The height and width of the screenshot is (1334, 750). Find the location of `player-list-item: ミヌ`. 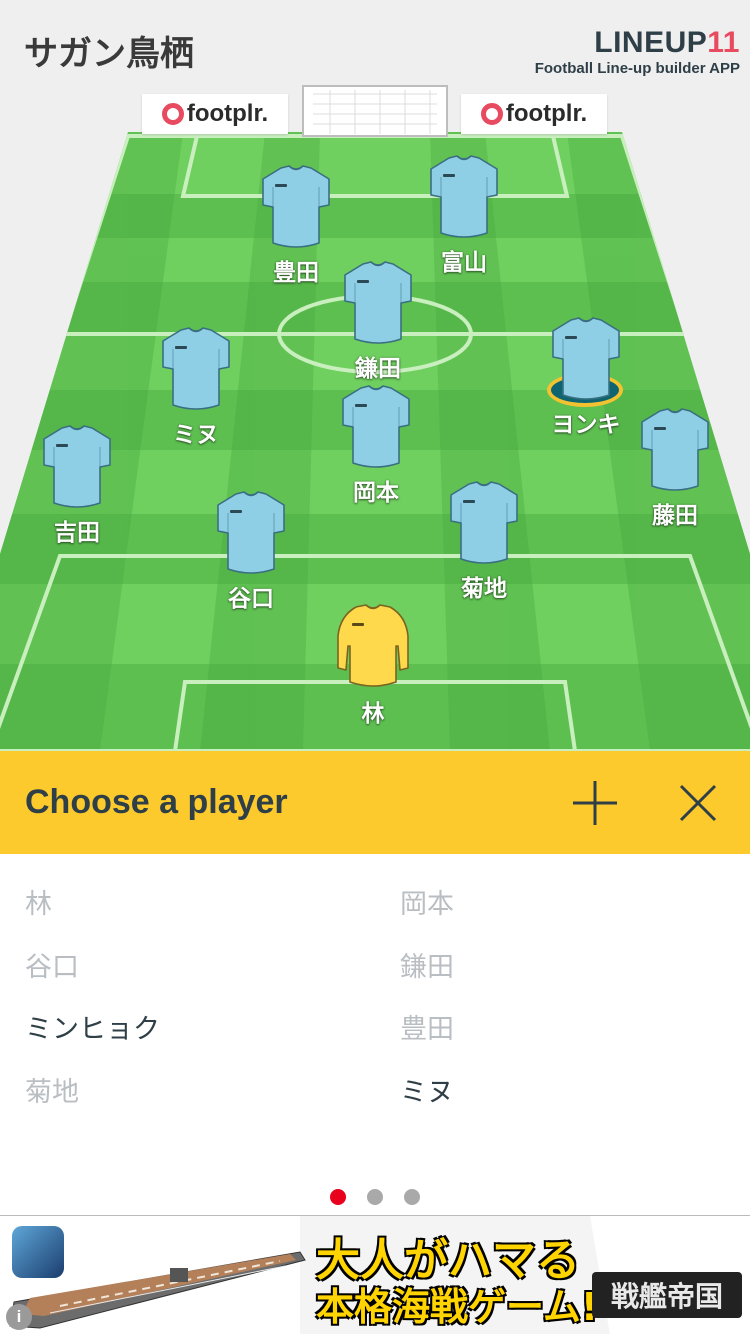

player-list-item: ミヌ is located at coordinates (427, 1089).